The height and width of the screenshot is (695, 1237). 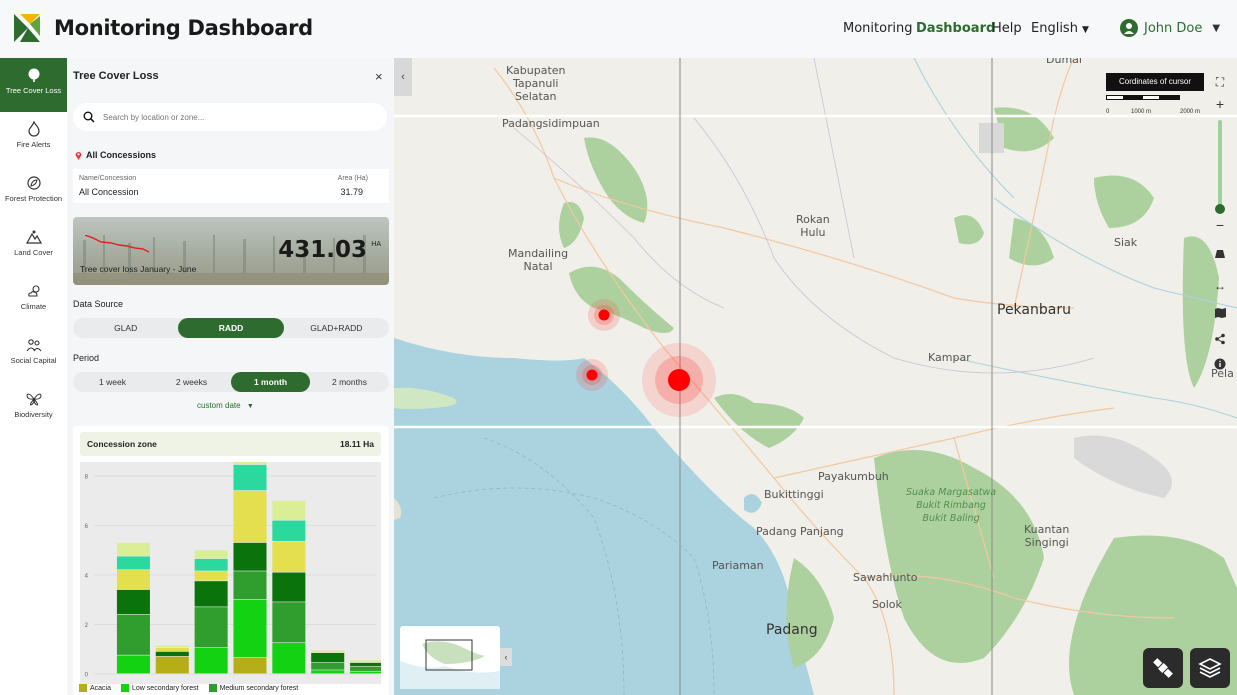 What do you see at coordinates (33, 139) in the screenshot?
I see `rail-item-fire-alerts: Fire Alerts` at bounding box center [33, 139].